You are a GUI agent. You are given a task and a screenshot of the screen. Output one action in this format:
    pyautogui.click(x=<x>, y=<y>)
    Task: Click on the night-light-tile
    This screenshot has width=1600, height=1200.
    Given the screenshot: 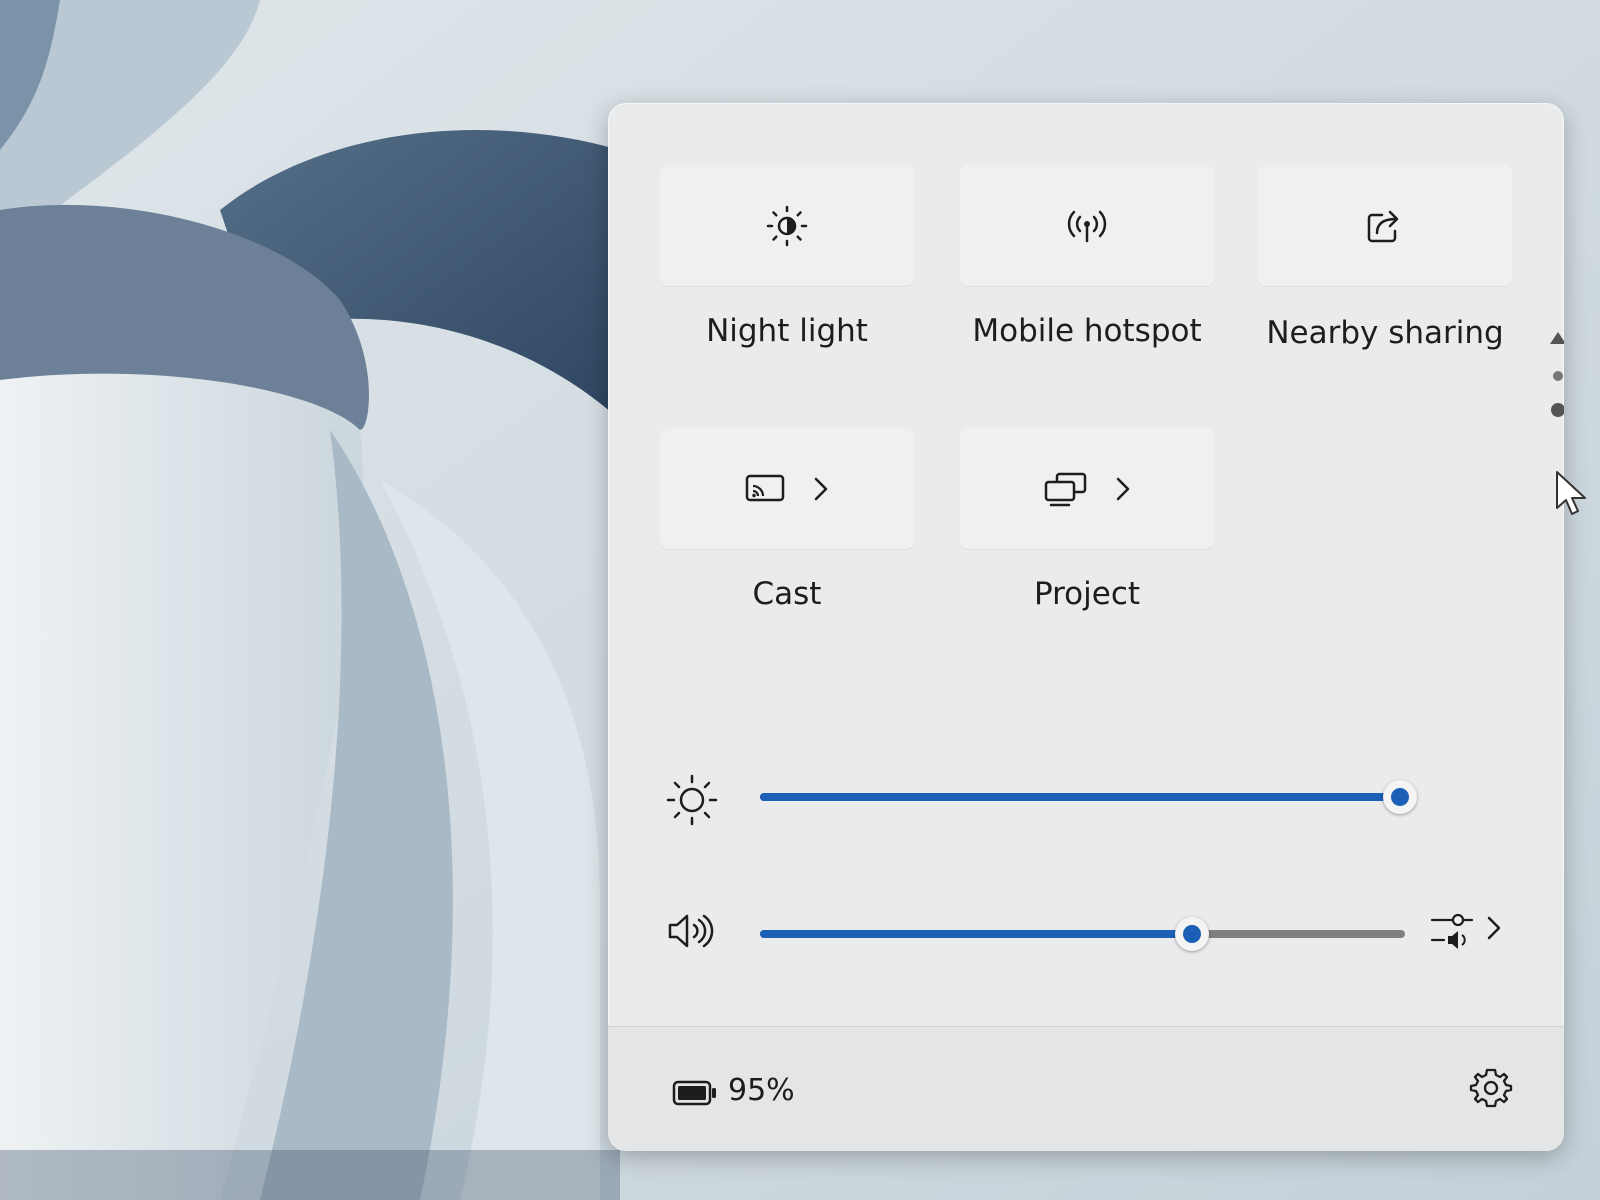 What is the action you would take?
    pyautogui.click(x=787, y=226)
    